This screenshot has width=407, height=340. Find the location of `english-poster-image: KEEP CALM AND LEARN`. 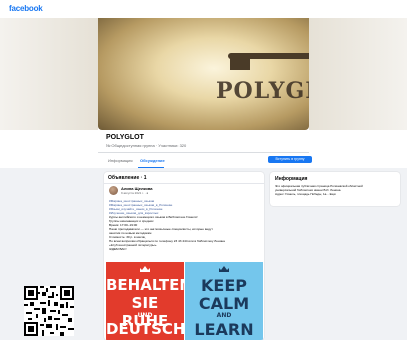

english-poster-image: KEEP CALM AND LEARN is located at coordinates (224, 301).